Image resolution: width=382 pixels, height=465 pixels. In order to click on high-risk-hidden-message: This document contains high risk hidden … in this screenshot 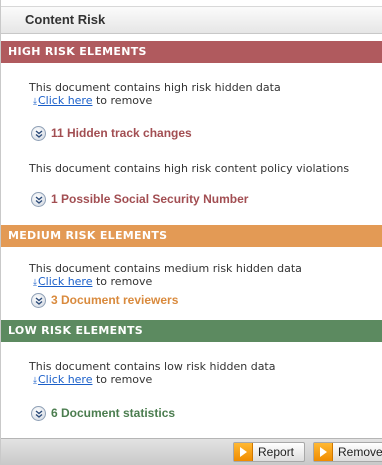, I will do `click(155, 87)`.